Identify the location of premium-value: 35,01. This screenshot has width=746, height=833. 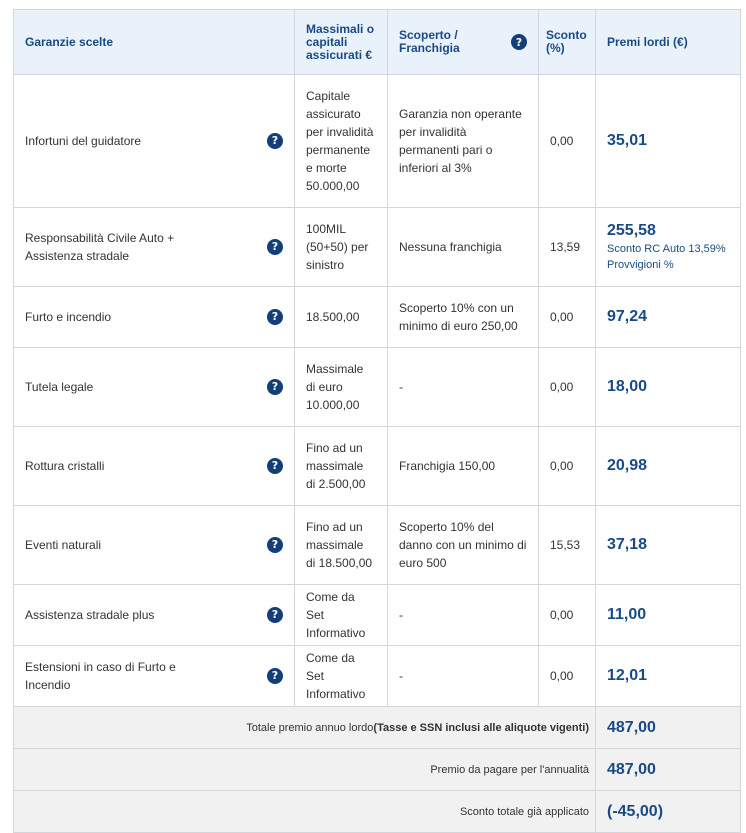
(627, 140).